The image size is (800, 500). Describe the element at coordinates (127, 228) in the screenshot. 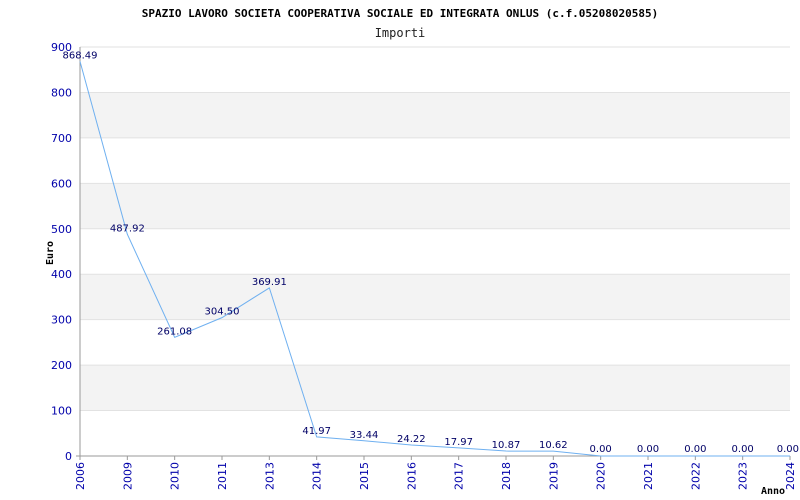

I see `data-label: 487.92` at that location.